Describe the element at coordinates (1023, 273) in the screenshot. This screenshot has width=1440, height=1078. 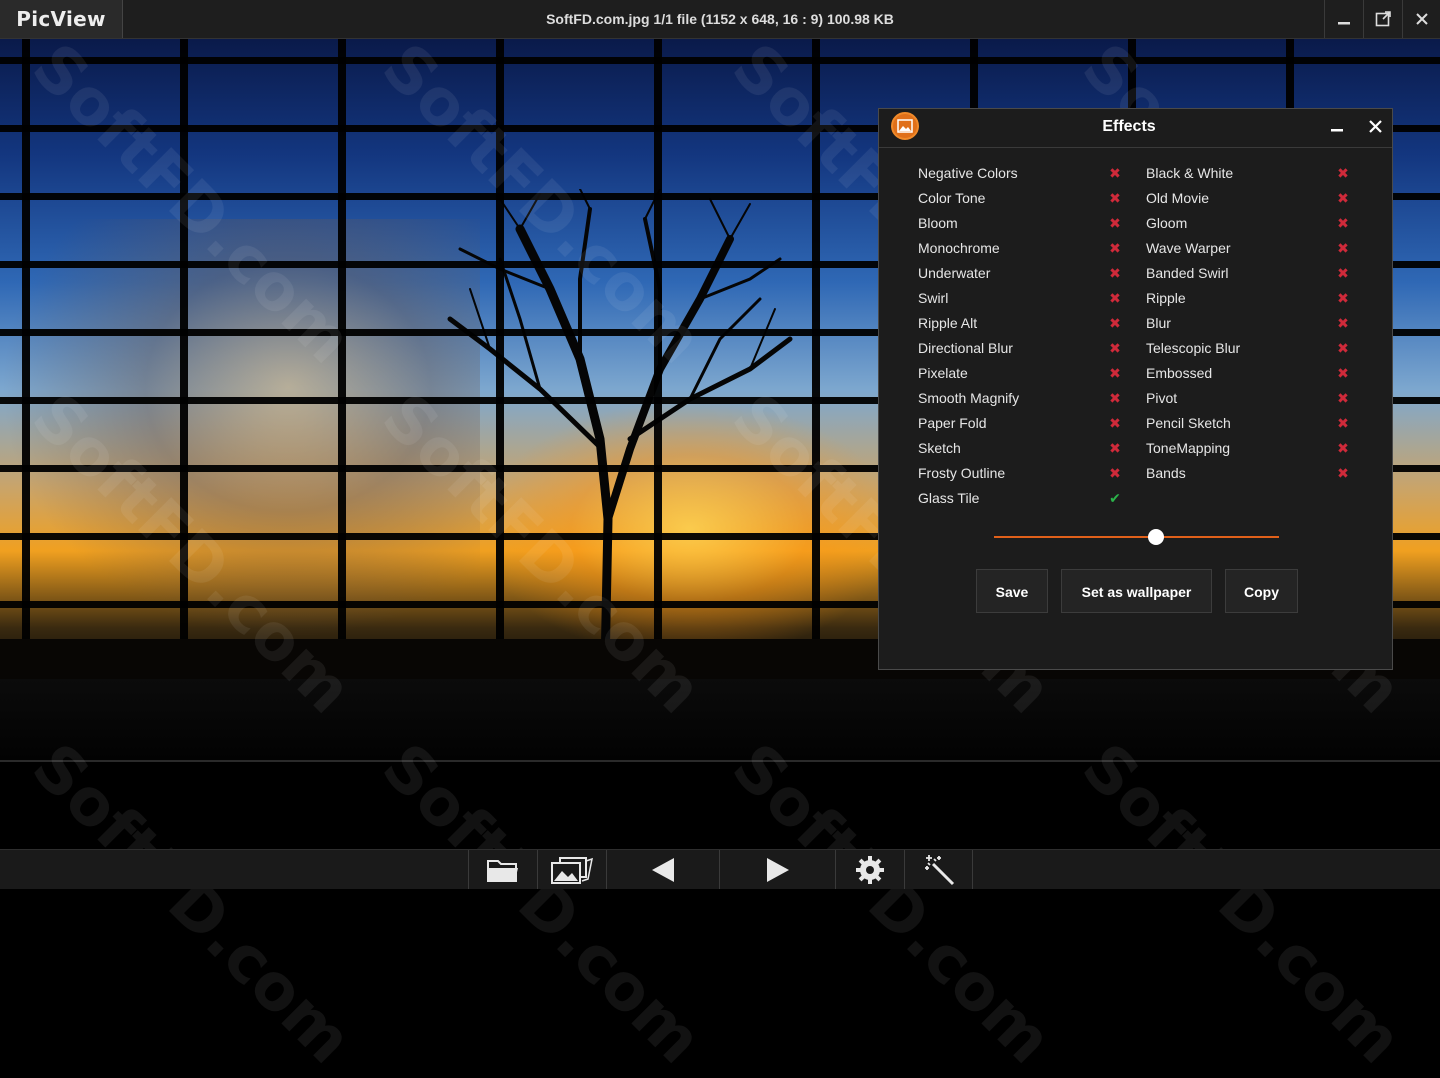
I see `effect-row: Underwater ✖` at that location.